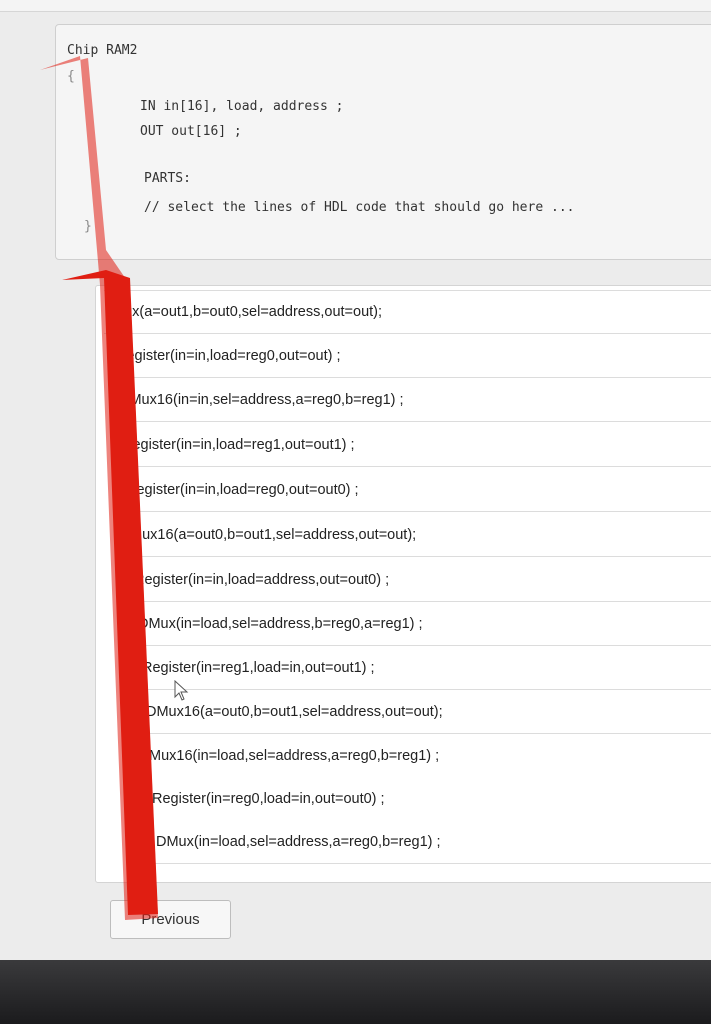  I want to click on answer-option: Register(in=in,load=address,out=out0) ;, so click(418, 580).